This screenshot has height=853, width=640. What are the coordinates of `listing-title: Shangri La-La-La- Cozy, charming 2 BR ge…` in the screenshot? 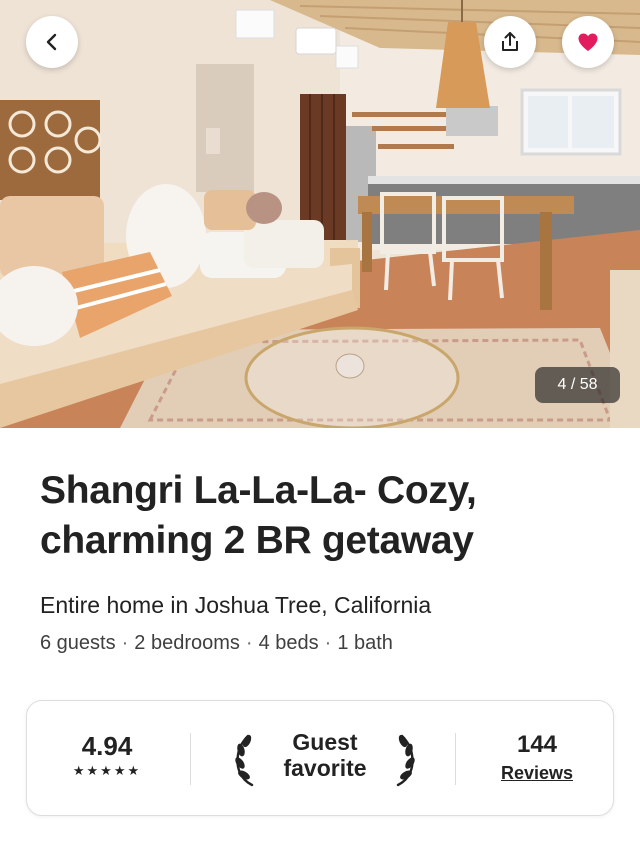 It's located at (258, 515).